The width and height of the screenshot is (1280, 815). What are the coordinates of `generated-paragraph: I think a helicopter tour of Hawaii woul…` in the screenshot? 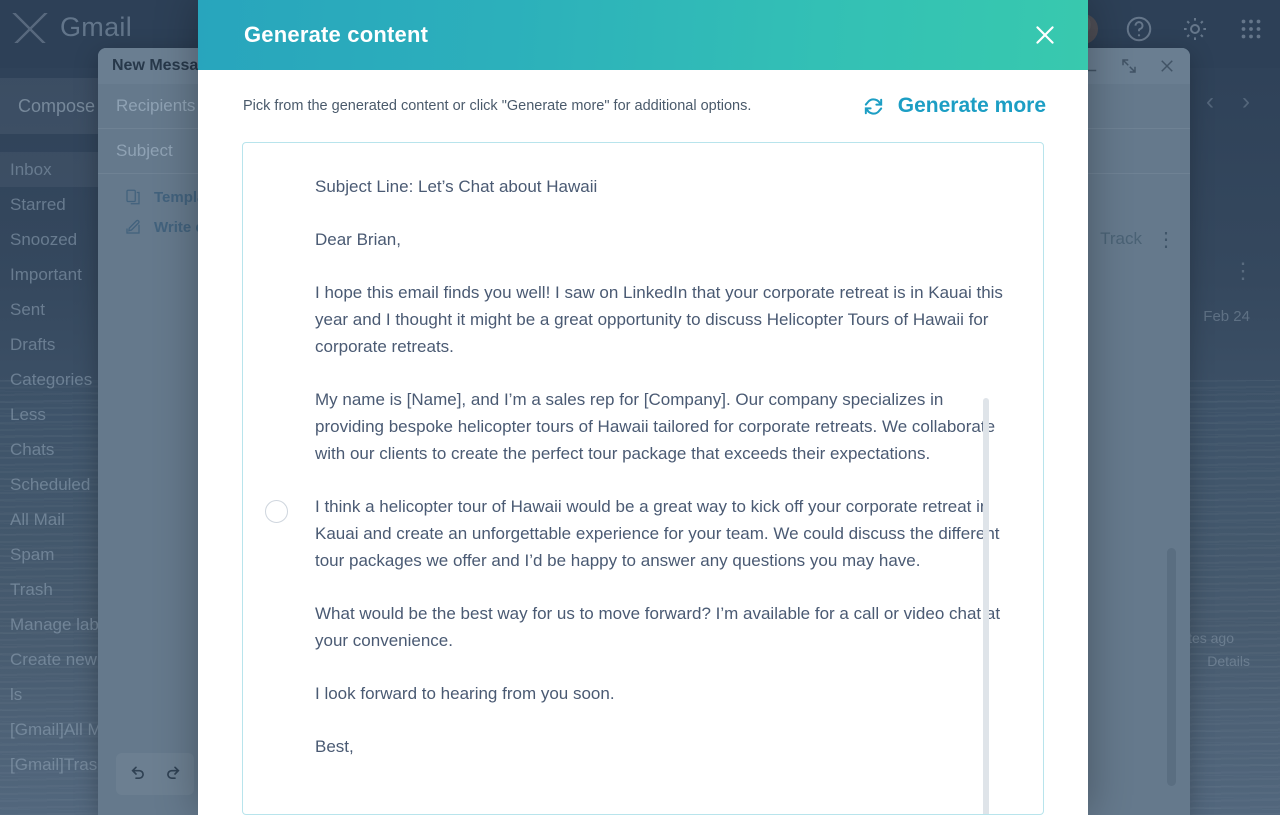 It's located at (657, 533).